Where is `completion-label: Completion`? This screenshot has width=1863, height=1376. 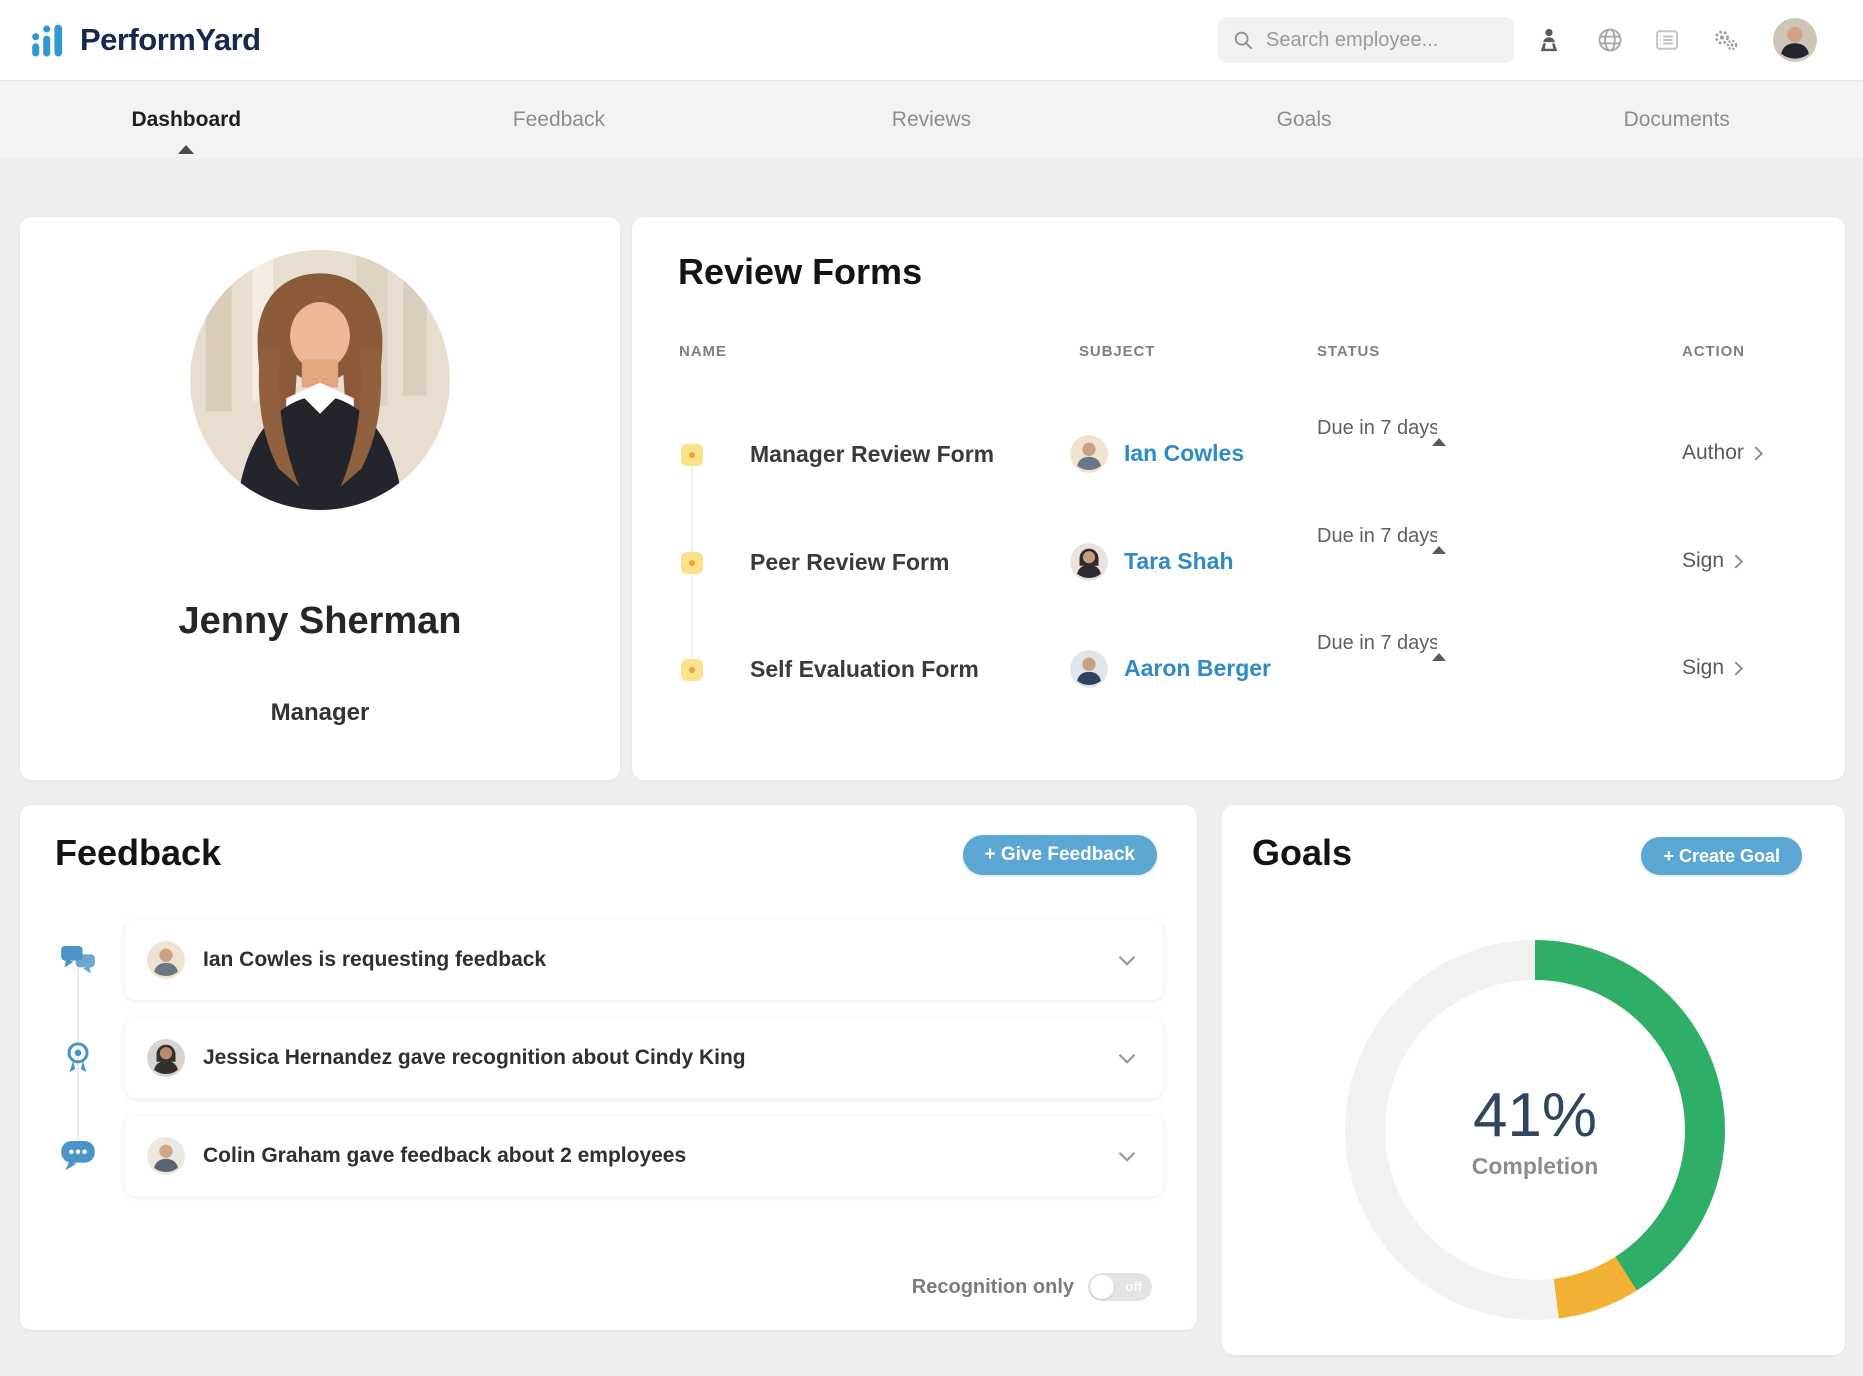 completion-label: Completion is located at coordinates (1535, 1166).